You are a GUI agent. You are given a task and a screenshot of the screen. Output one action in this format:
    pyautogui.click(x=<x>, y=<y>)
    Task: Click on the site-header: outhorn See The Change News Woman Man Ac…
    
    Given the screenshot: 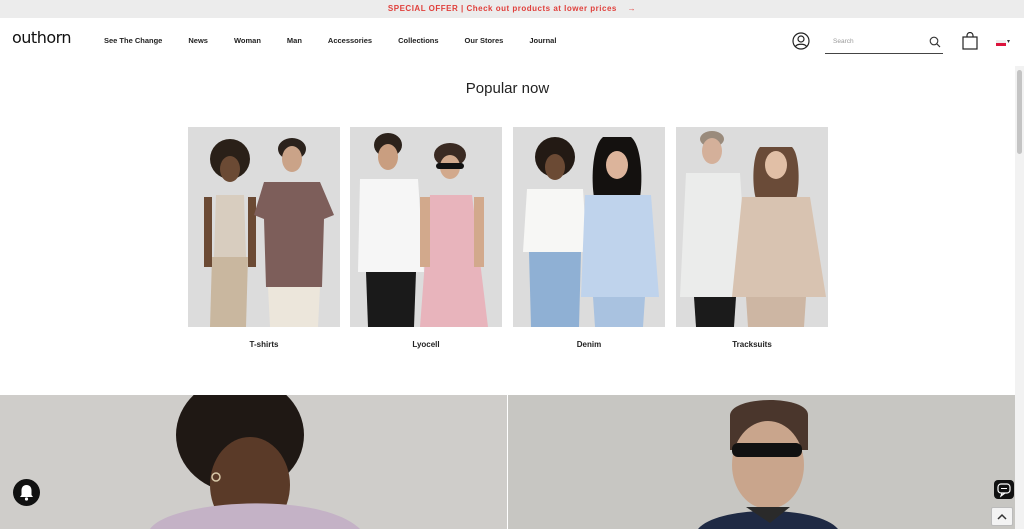 What is the action you would take?
    pyautogui.click(x=507, y=42)
    